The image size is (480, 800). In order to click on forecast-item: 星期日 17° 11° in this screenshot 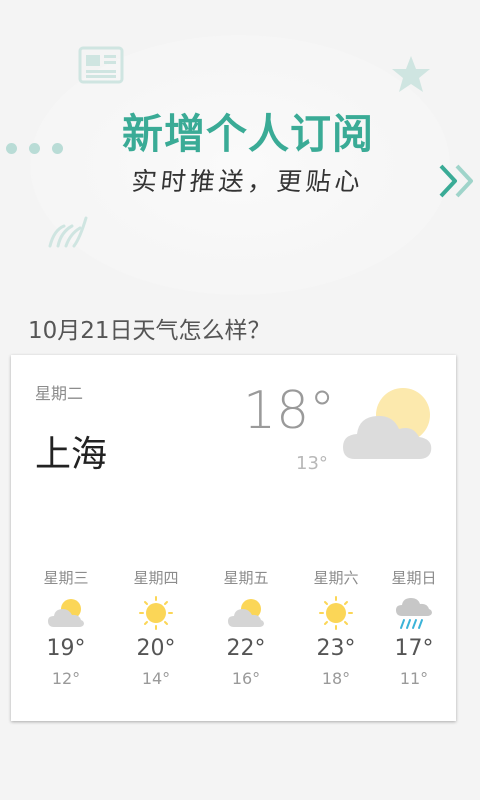, I will do `click(414, 628)`.